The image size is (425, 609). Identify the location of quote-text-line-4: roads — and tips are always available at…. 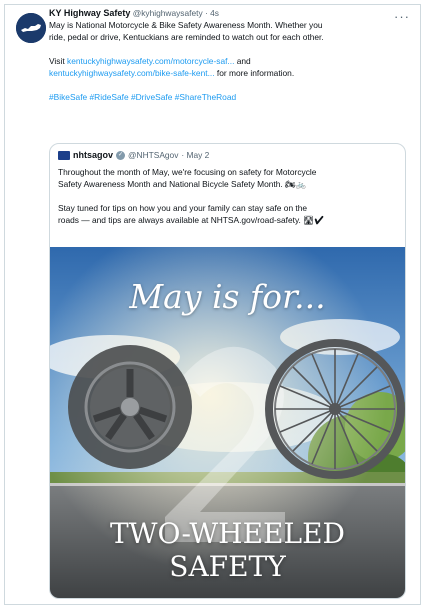
(191, 220).